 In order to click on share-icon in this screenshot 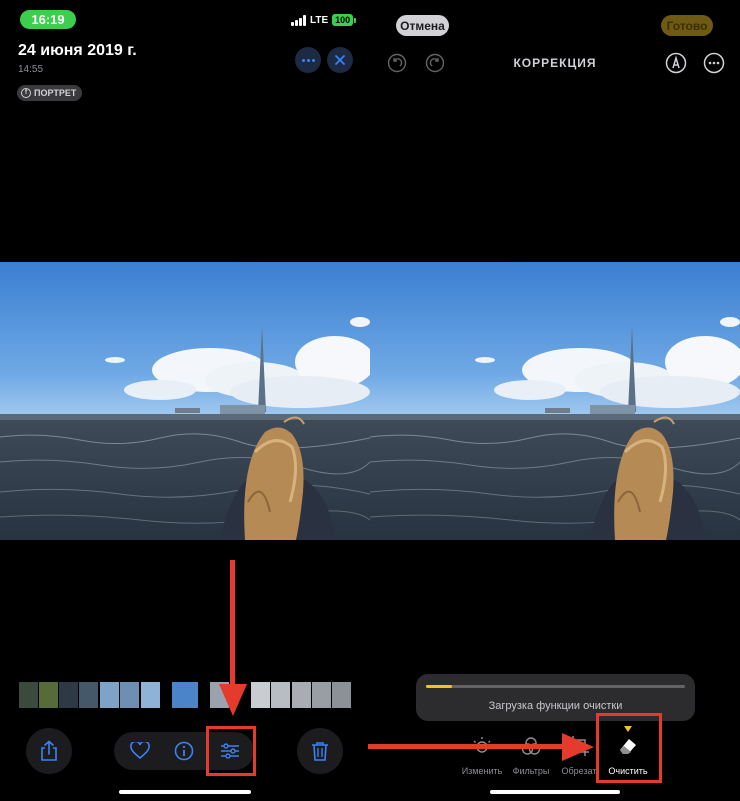, I will do `click(49, 750)`.